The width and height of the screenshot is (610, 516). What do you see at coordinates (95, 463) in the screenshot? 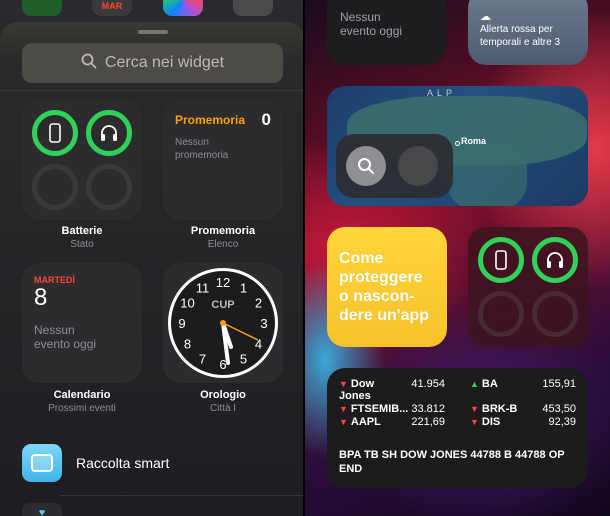
I see `smart-stack-row: Raccolta smart` at bounding box center [95, 463].